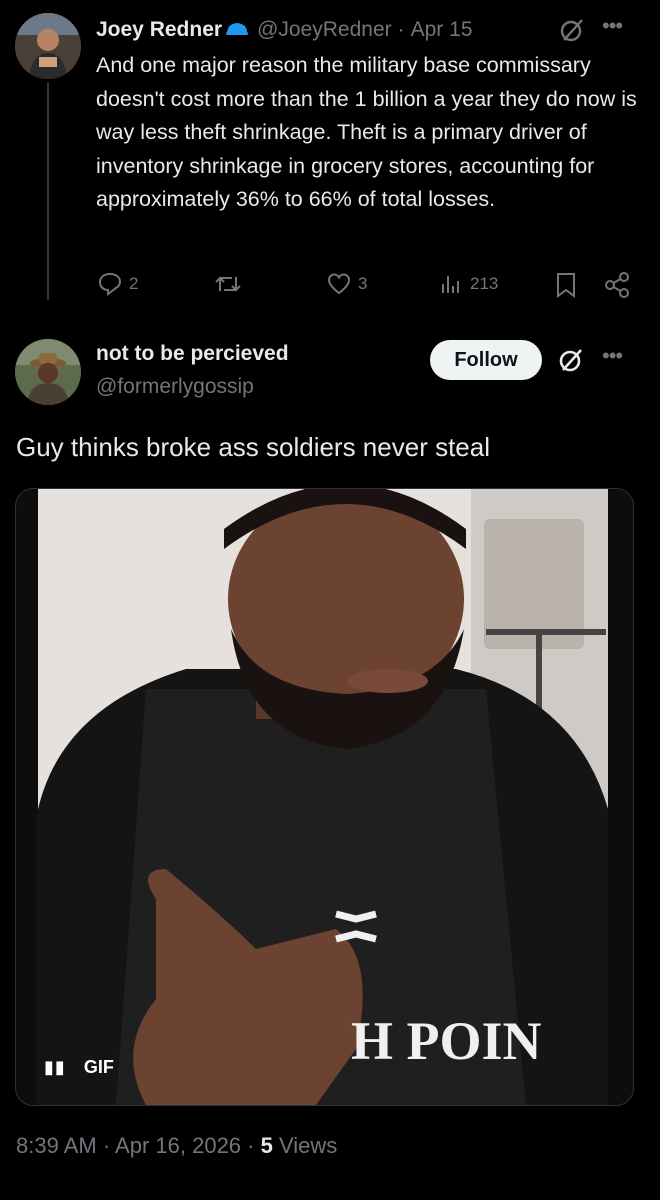  I want to click on follow-button: Follow, so click(486, 360).